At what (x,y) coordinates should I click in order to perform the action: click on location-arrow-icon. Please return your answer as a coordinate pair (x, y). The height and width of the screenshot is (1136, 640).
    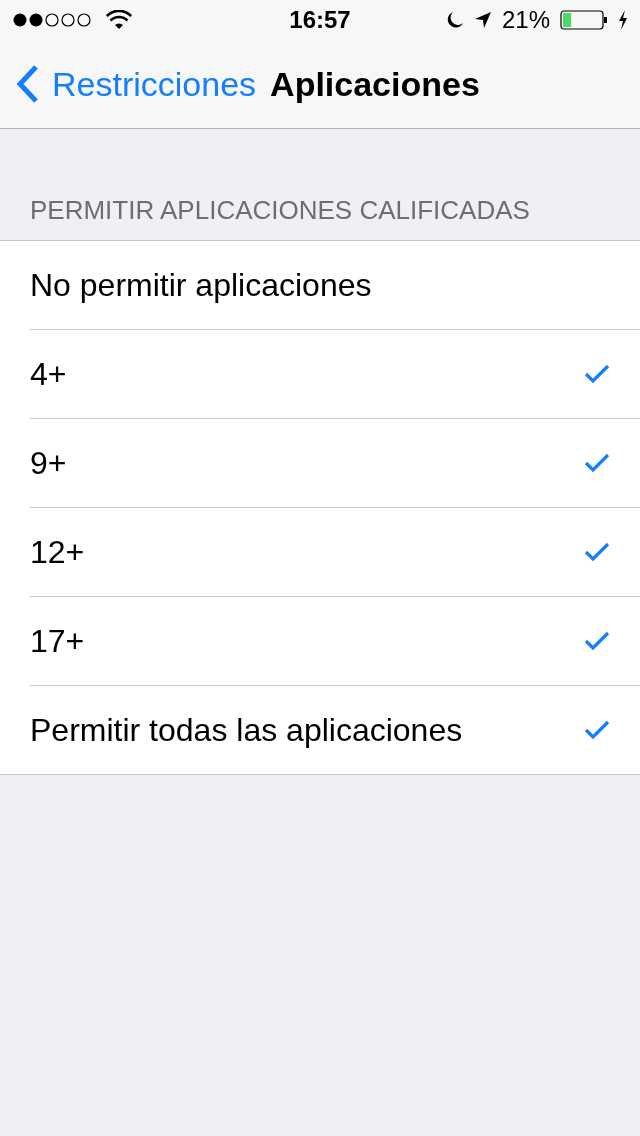
    Looking at the image, I should click on (482, 20).